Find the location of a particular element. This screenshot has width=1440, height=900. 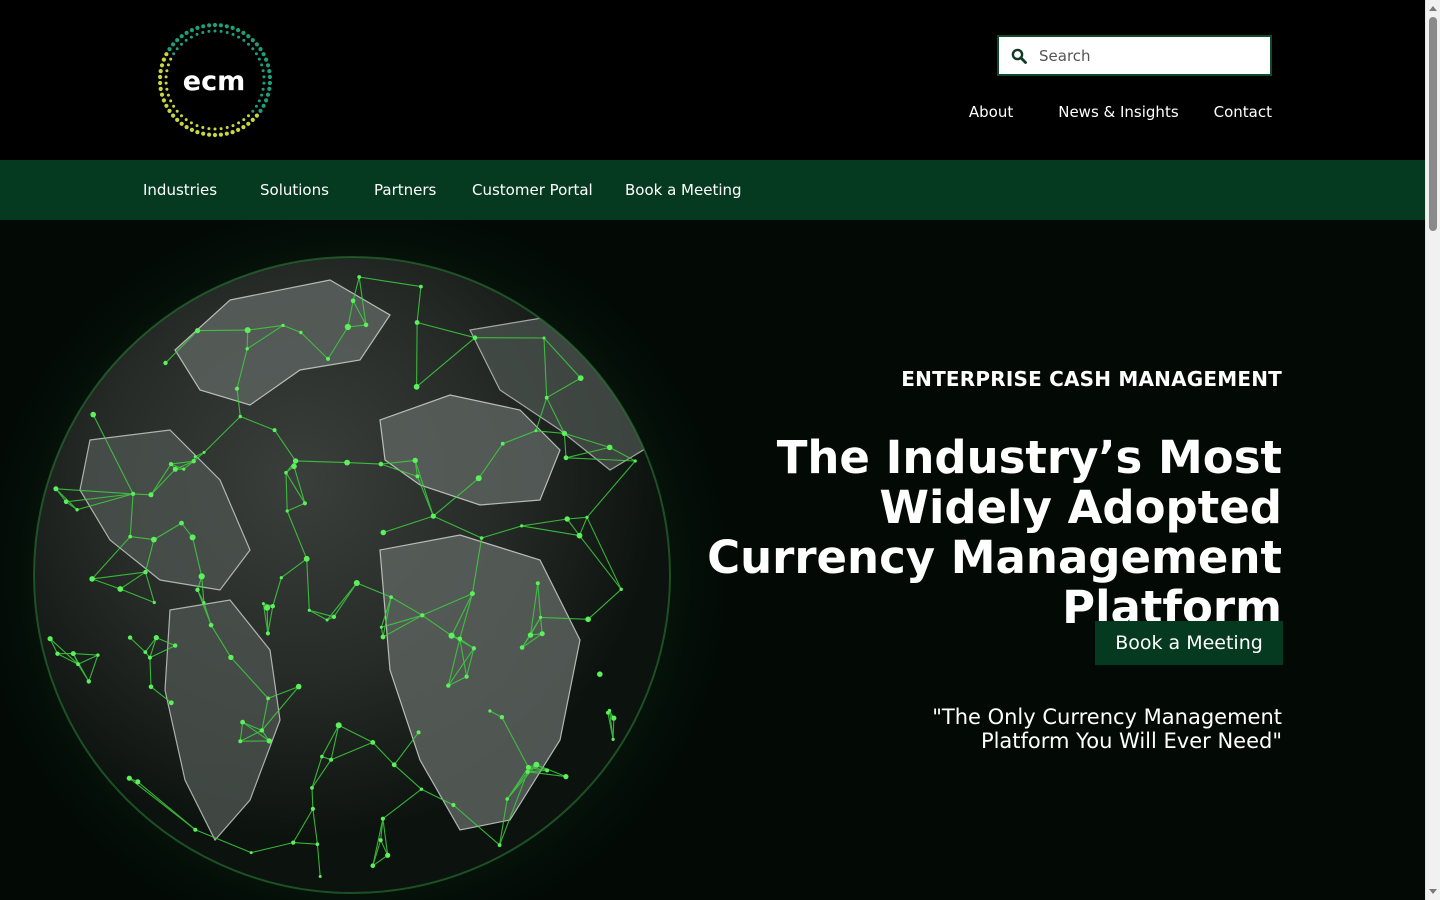

main-nav-partners: Partners is located at coordinates (405, 190).